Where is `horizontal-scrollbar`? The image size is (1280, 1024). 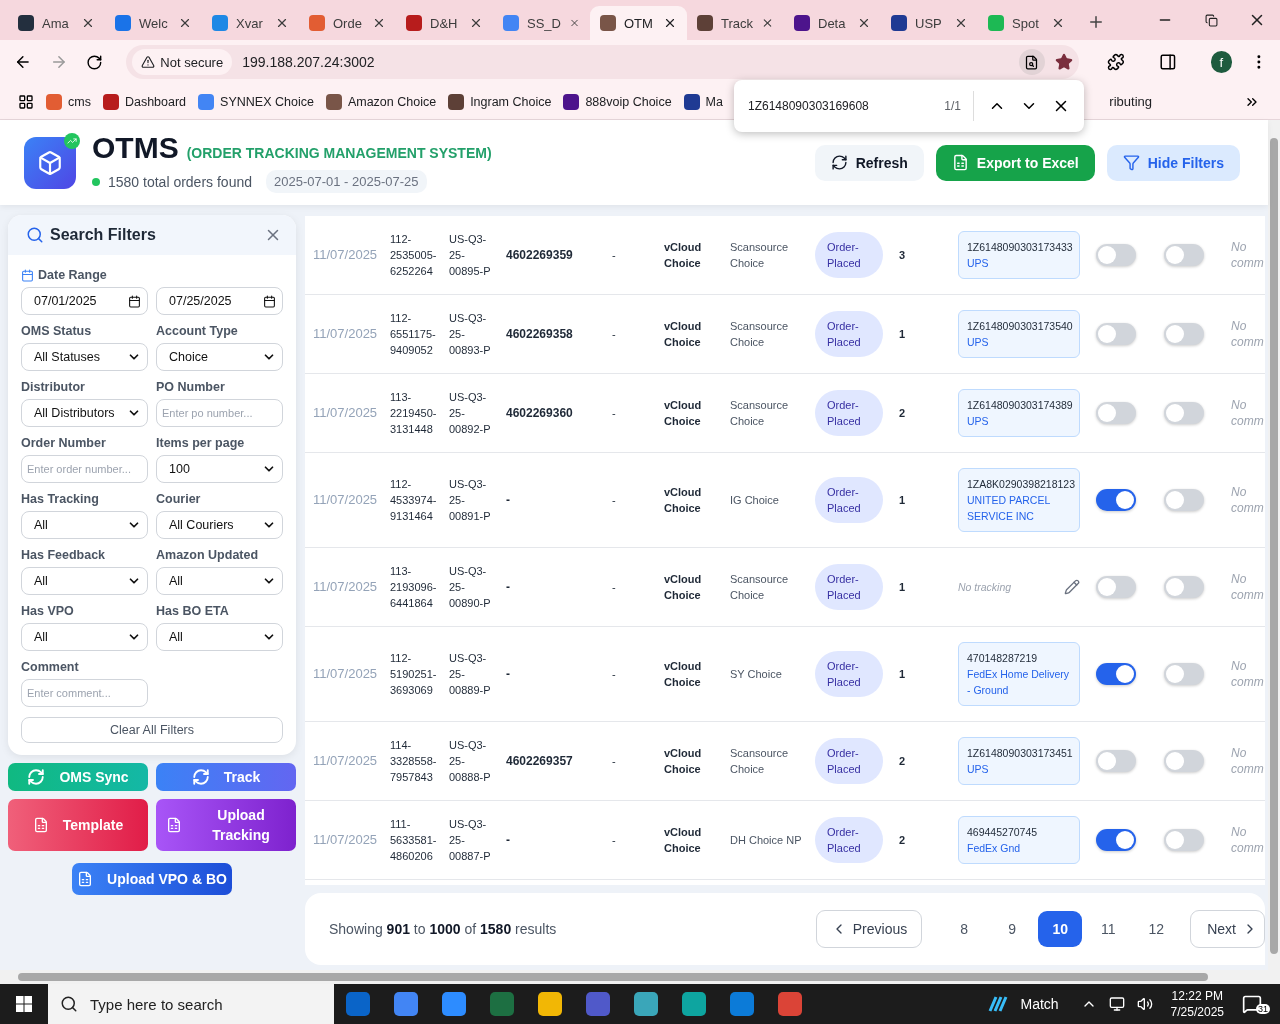 horizontal-scrollbar is located at coordinates (634, 977).